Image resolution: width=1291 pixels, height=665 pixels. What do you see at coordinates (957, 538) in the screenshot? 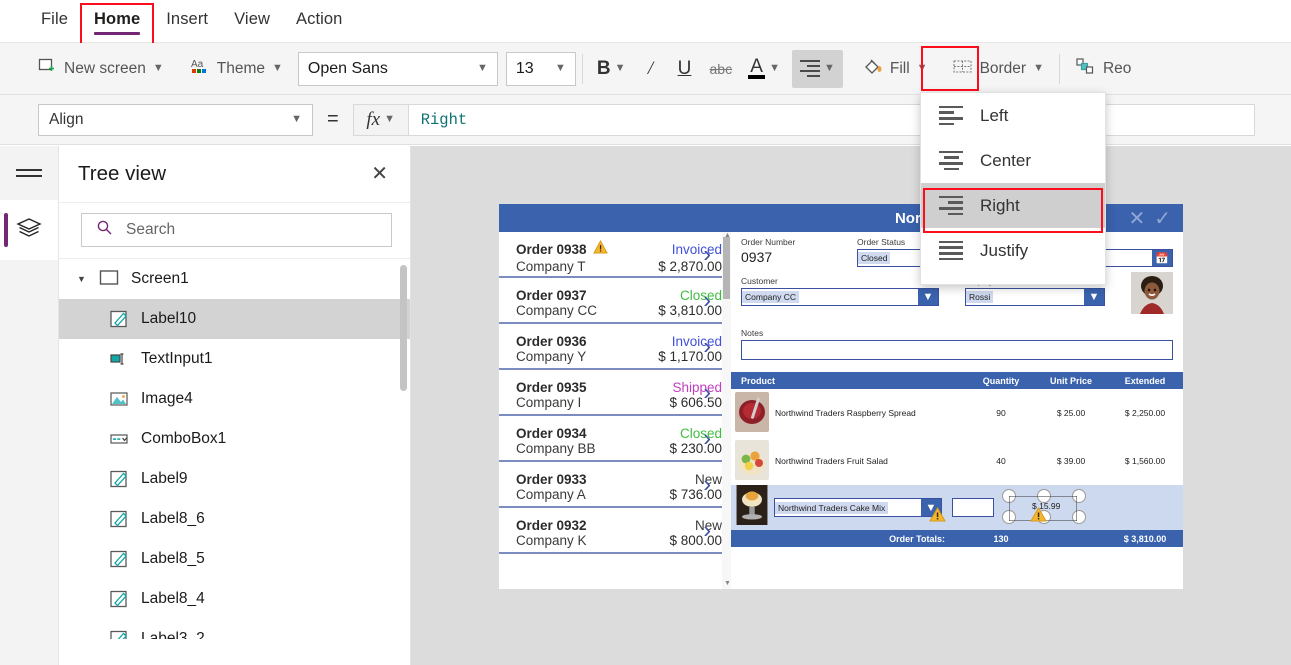
I see `order-totals-row: Order Totals: 130 $ 3,810.00` at bounding box center [957, 538].